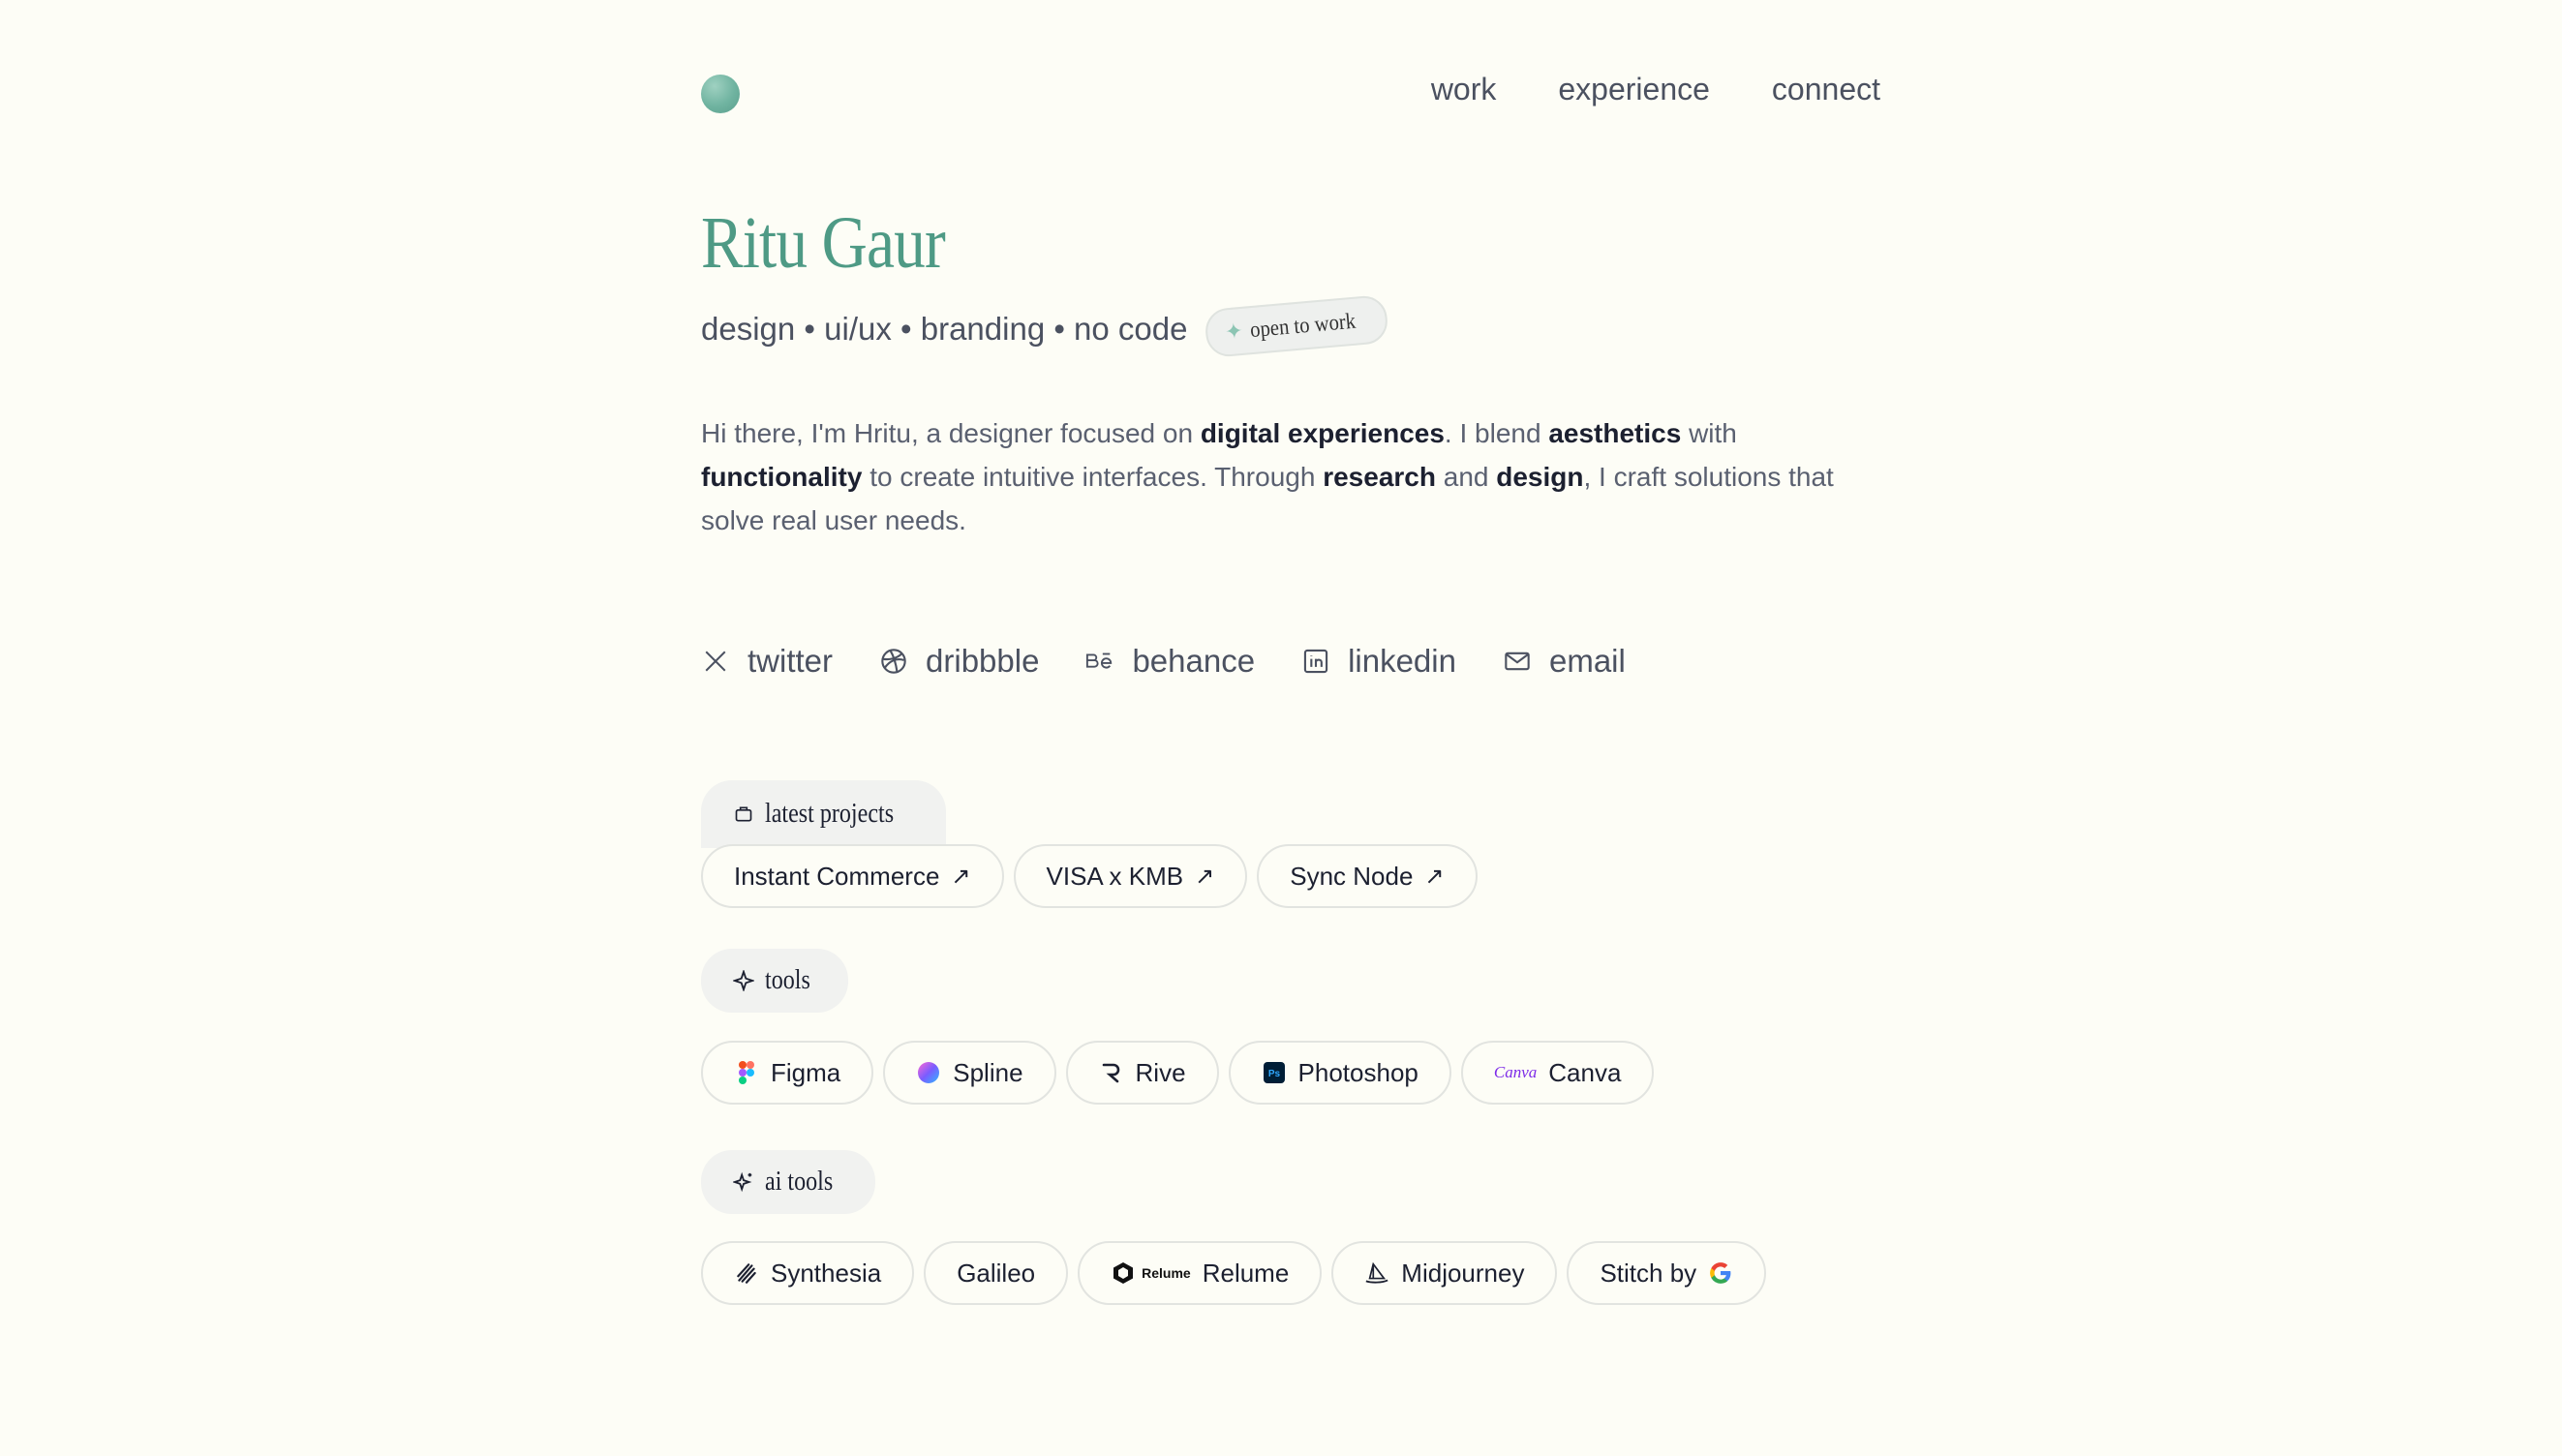  I want to click on tool-label: Galileo, so click(996, 1273).